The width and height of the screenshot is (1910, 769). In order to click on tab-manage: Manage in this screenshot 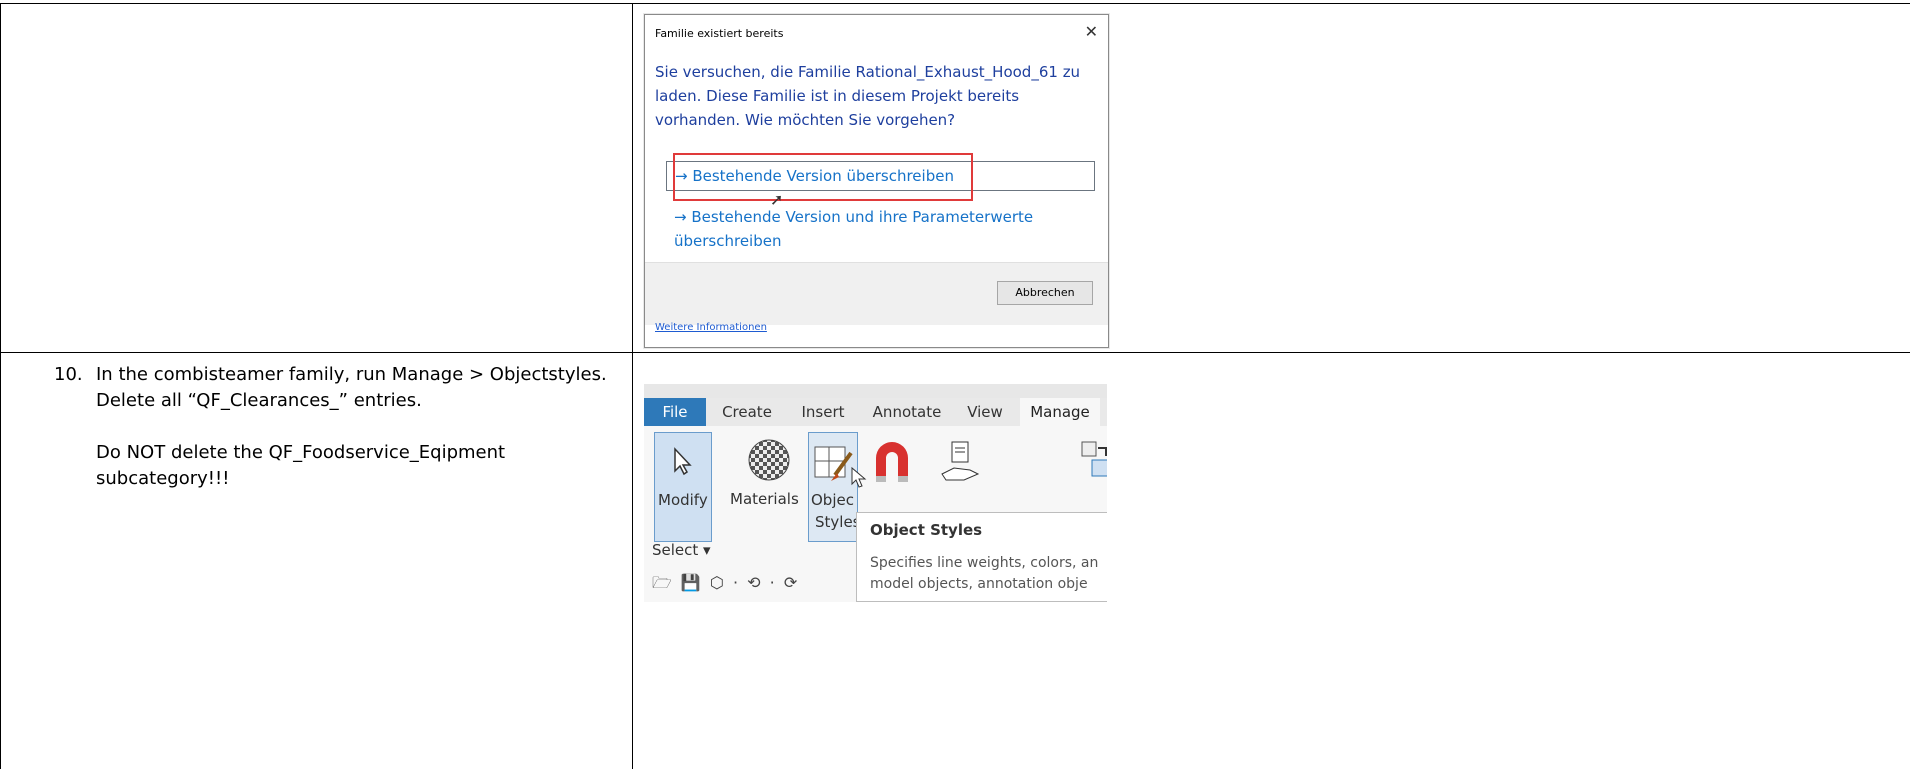, I will do `click(1060, 412)`.